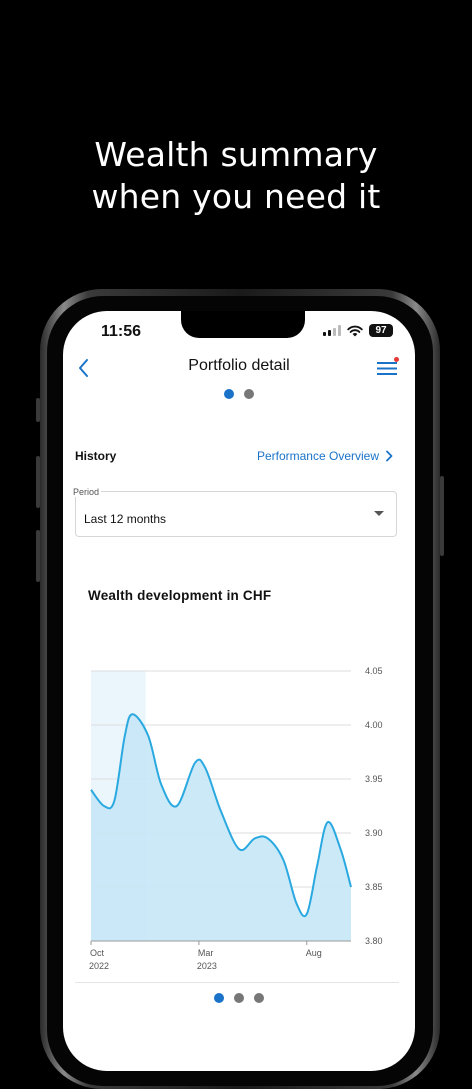 The image size is (472, 1089). I want to click on chart-x-tick-label: Aug, so click(314, 953).